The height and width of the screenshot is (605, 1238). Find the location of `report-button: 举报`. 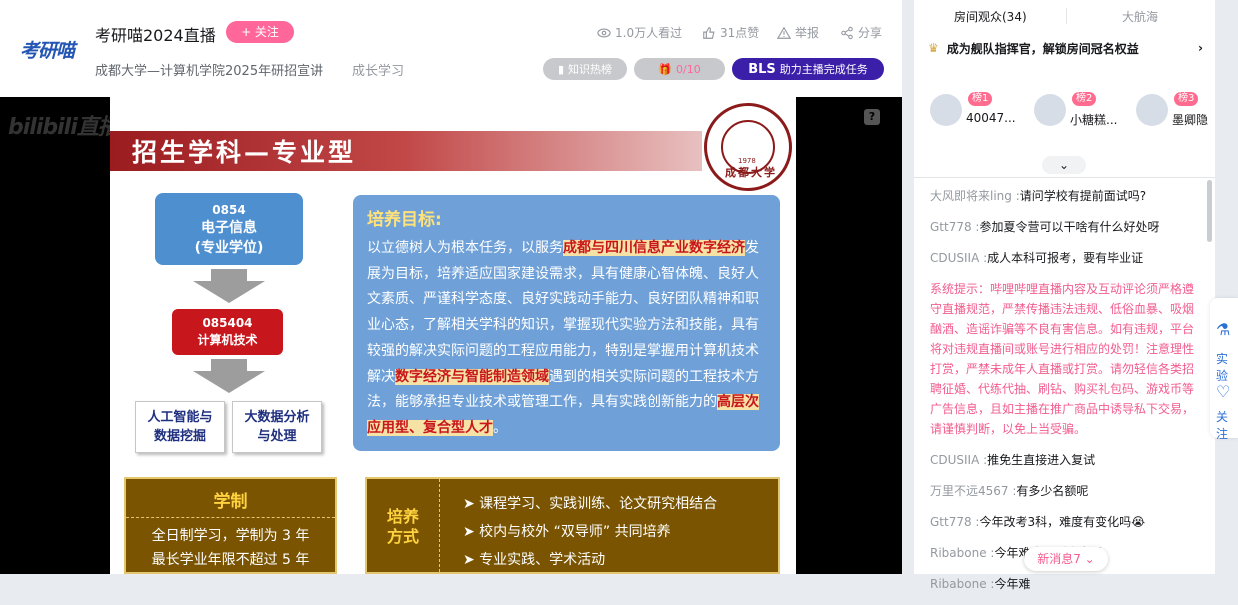

report-button: 举报 is located at coordinates (798, 32).